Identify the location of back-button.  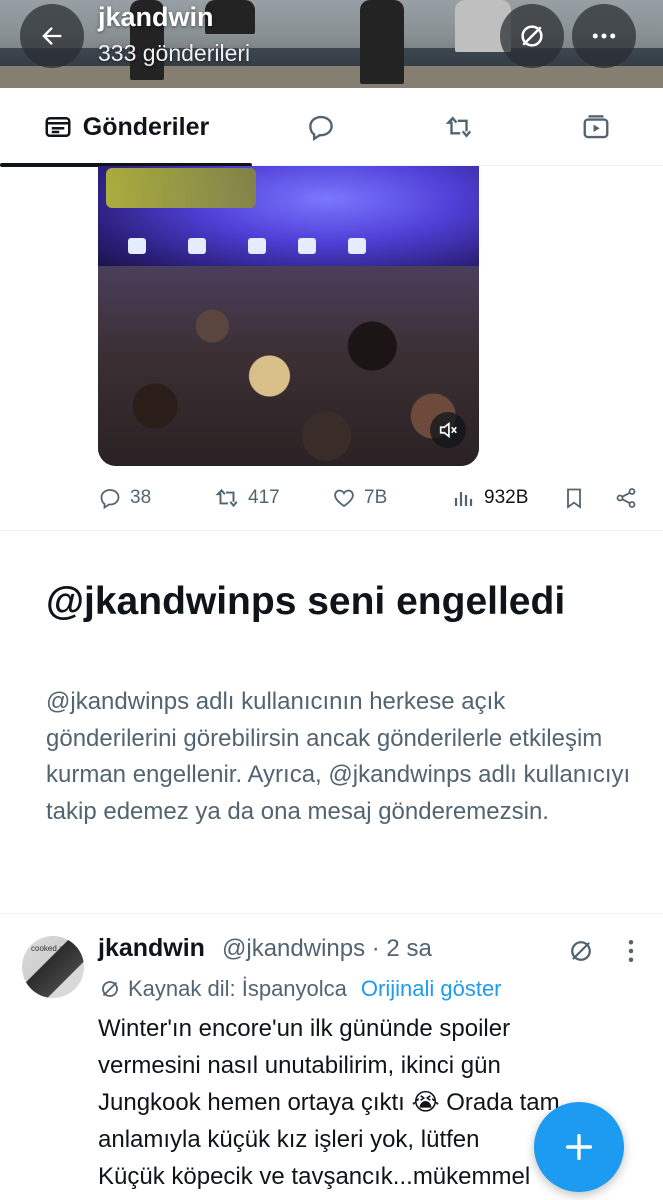
(52, 36).